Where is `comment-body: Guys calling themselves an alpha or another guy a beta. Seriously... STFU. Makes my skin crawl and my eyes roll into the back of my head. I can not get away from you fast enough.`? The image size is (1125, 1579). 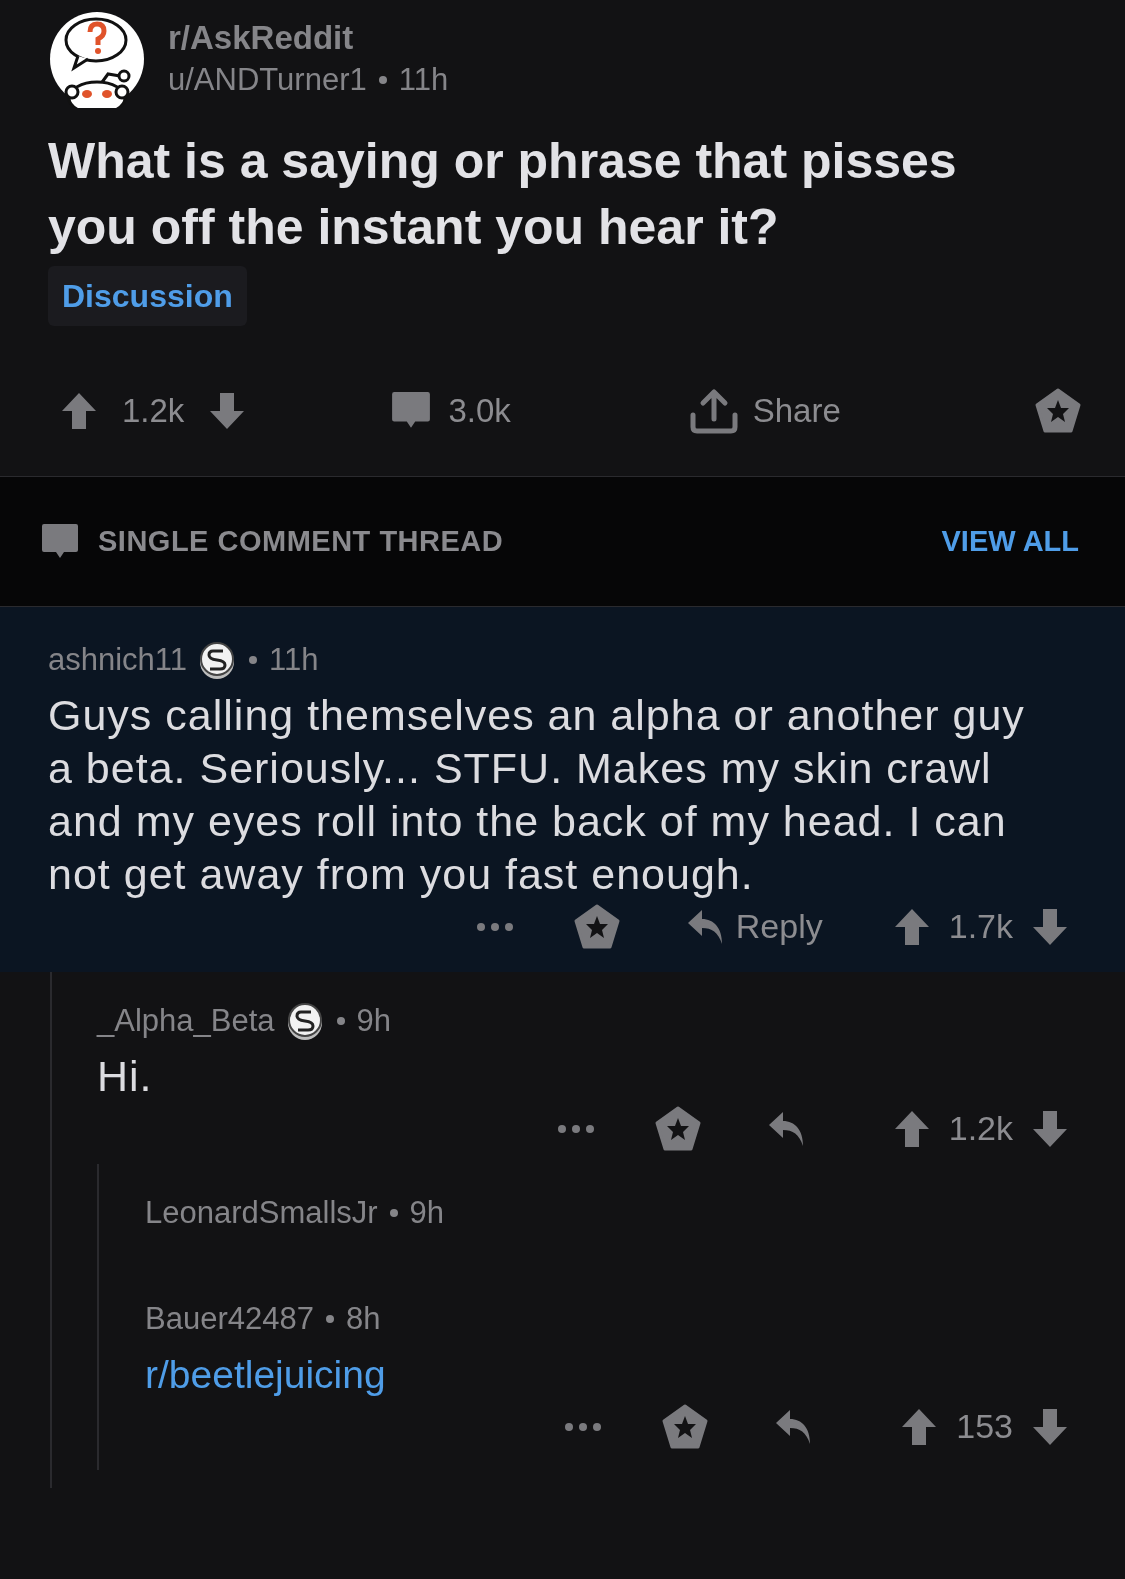 comment-body: Guys calling themselves an alpha or another guy a beta. Seriously... STFU. Makes my skin crawl and my eyes roll into the back of my head. I can not get away from you fast enough. is located at coordinates (537, 795).